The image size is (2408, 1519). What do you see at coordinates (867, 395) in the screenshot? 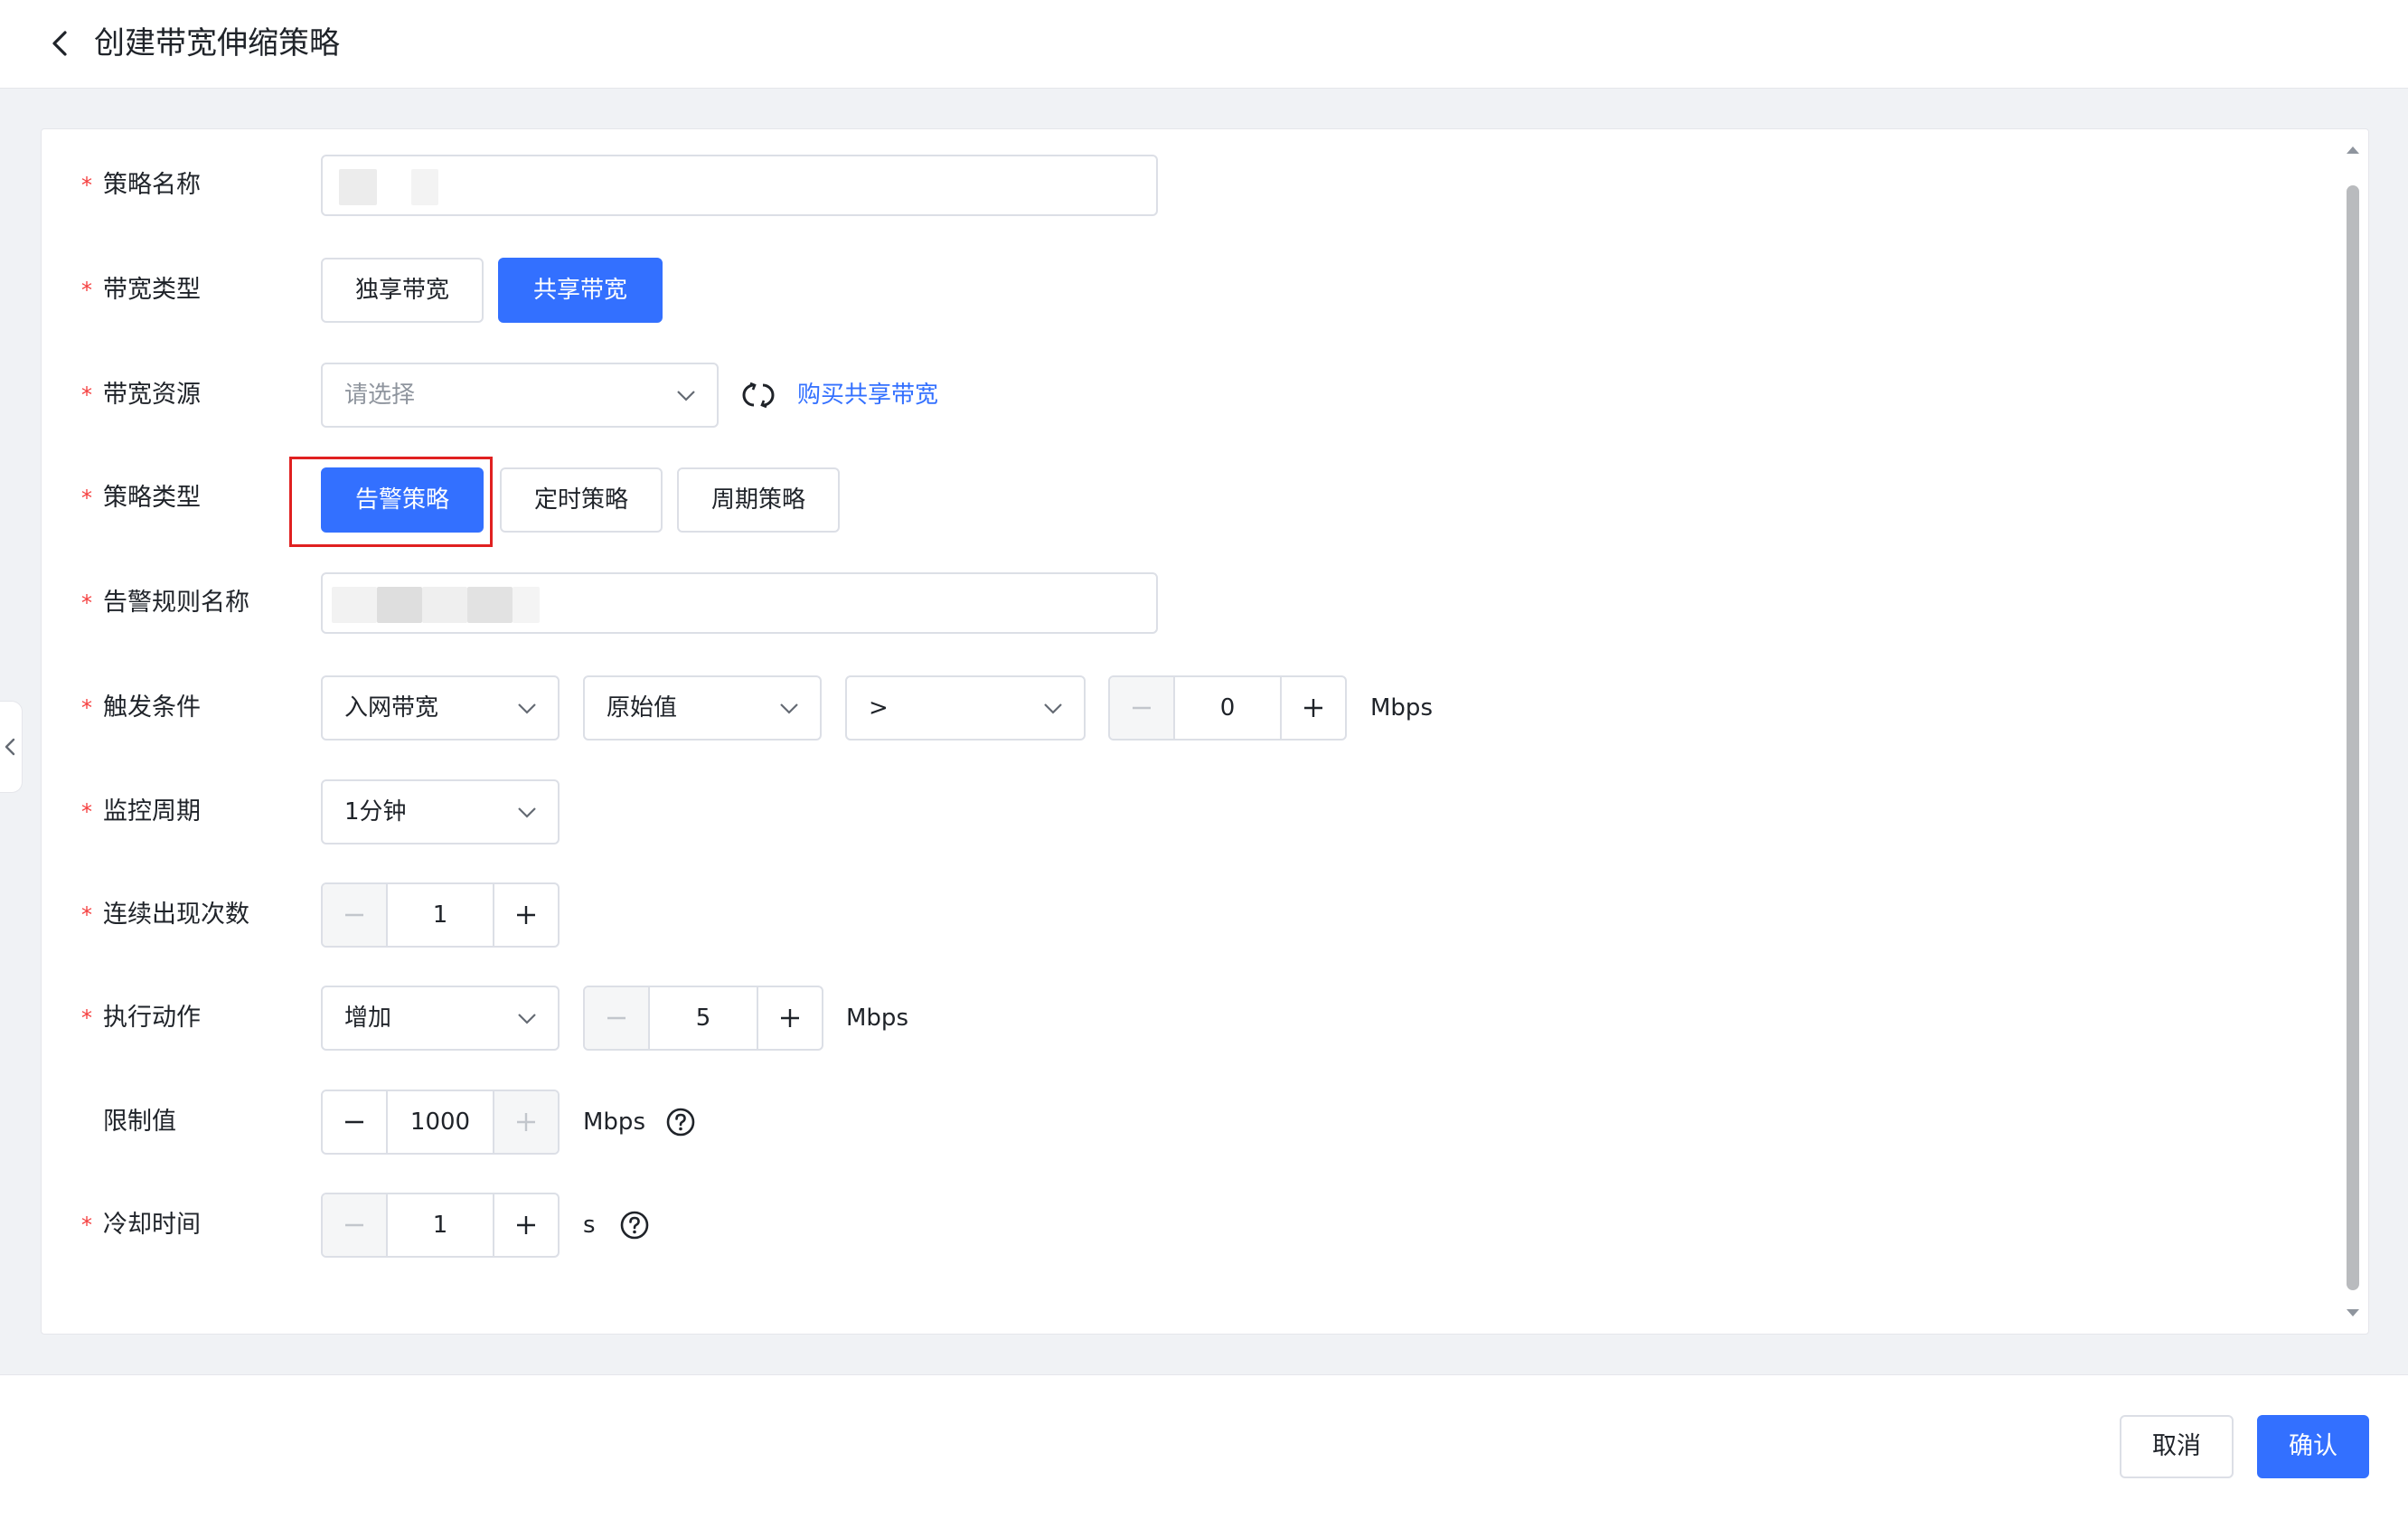
I see `buy-shared-bandwidth-link: 购买共享带宽` at bounding box center [867, 395].